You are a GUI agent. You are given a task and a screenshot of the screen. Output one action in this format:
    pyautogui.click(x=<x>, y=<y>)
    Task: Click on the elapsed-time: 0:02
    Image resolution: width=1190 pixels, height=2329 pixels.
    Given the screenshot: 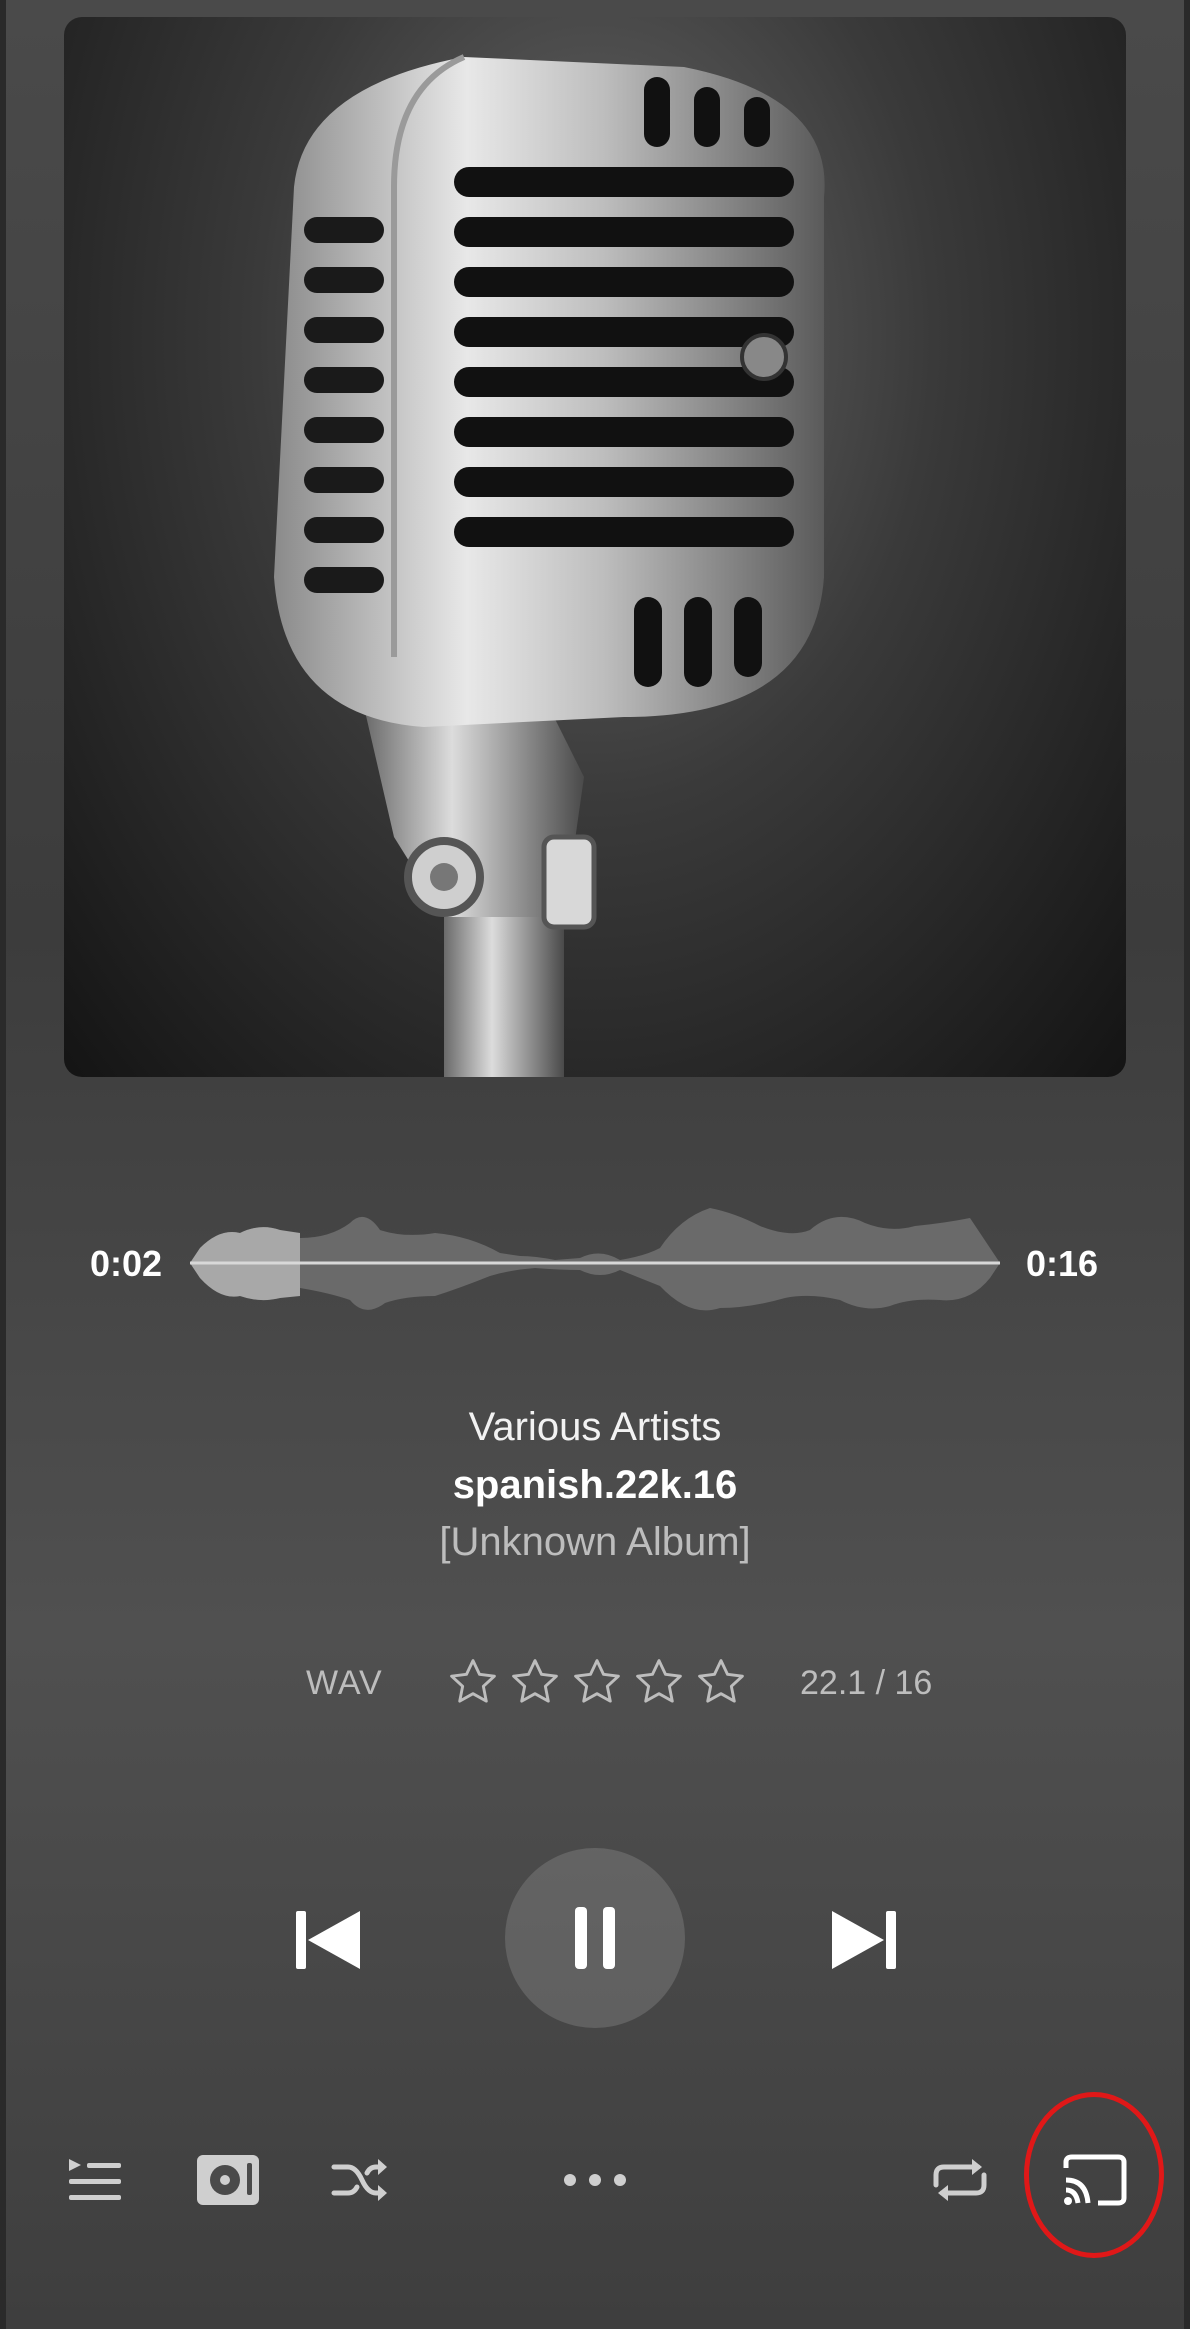 What is the action you would take?
    pyautogui.click(x=126, y=1263)
    